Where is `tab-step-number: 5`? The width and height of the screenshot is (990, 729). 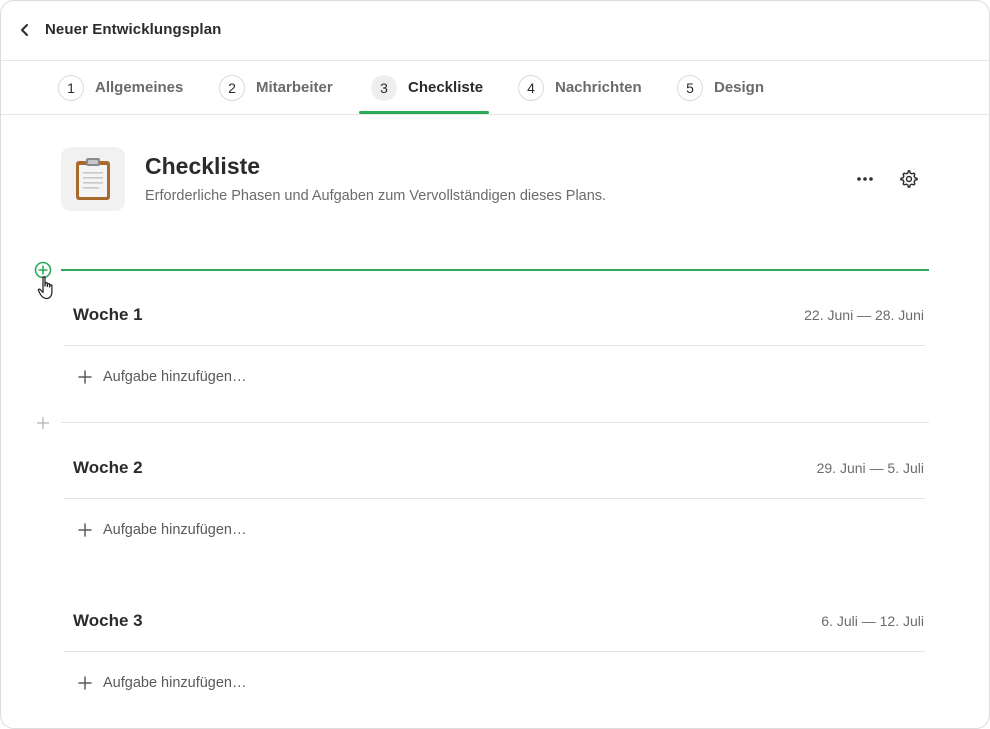
tab-step-number: 5 is located at coordinates (690, 87).